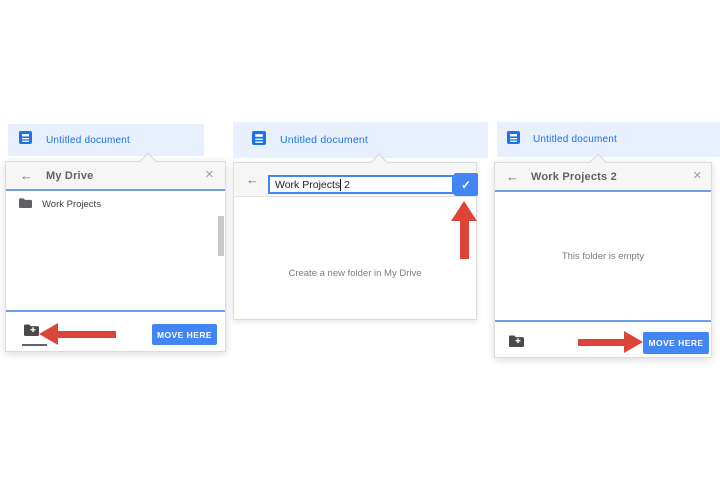  Describe the element at coordinates (466, 184) in the screenshot. I see `confirm-folder-name-button: ✓` at that location.